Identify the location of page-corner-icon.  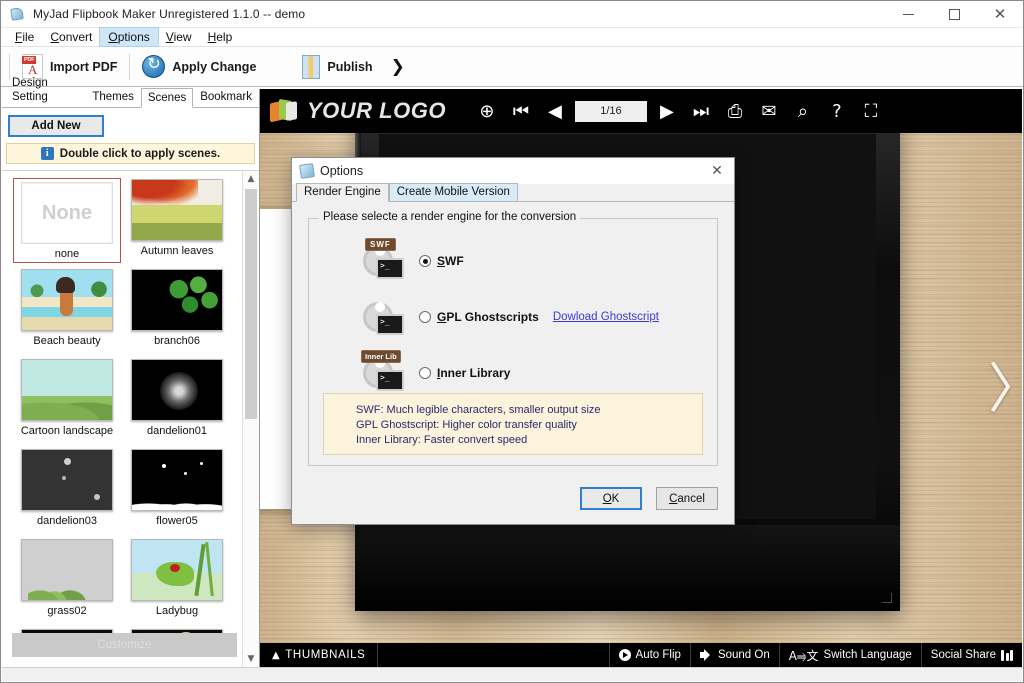
(887, 598).